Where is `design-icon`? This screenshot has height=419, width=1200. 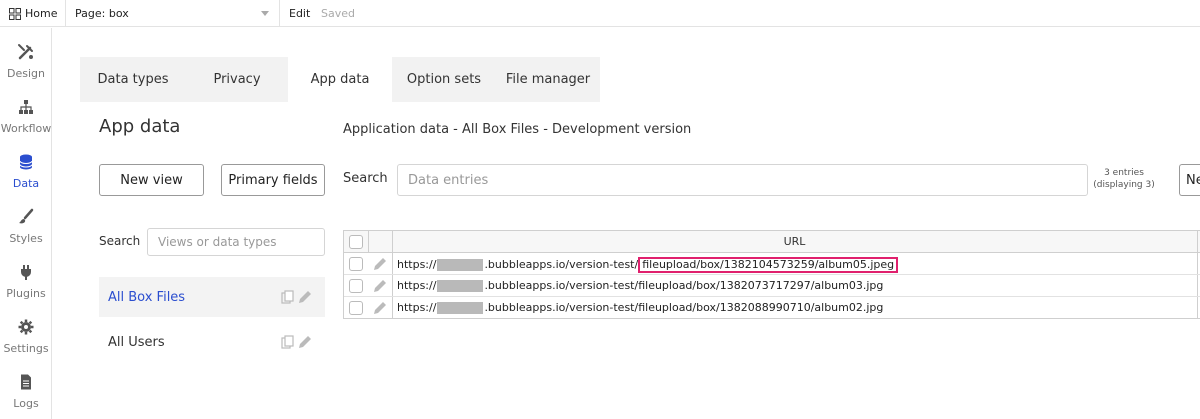 design-icon is located at coordinates (25, 52).